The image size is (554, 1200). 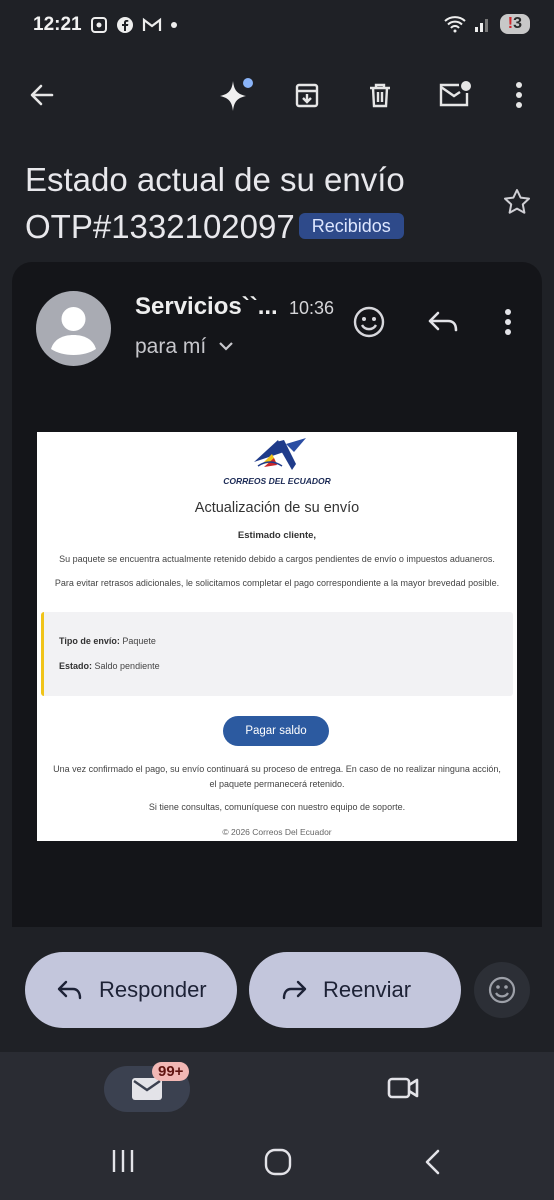 What do you see at coordinates (134, 25) in the screenshot?
I see `status-notification-icons` at bounding box center [134, 25].